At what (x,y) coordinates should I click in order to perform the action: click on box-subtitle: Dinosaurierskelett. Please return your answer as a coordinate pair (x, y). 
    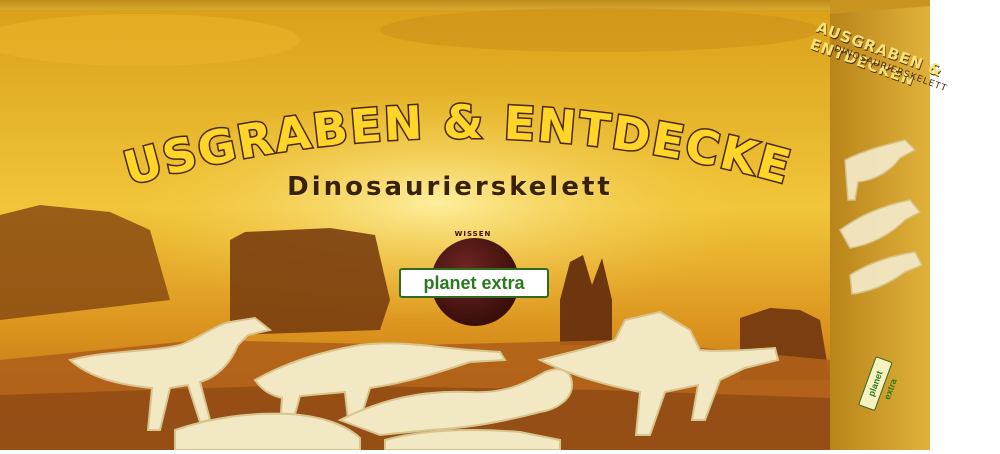
    Looking at the image, I should click on (450, 187).